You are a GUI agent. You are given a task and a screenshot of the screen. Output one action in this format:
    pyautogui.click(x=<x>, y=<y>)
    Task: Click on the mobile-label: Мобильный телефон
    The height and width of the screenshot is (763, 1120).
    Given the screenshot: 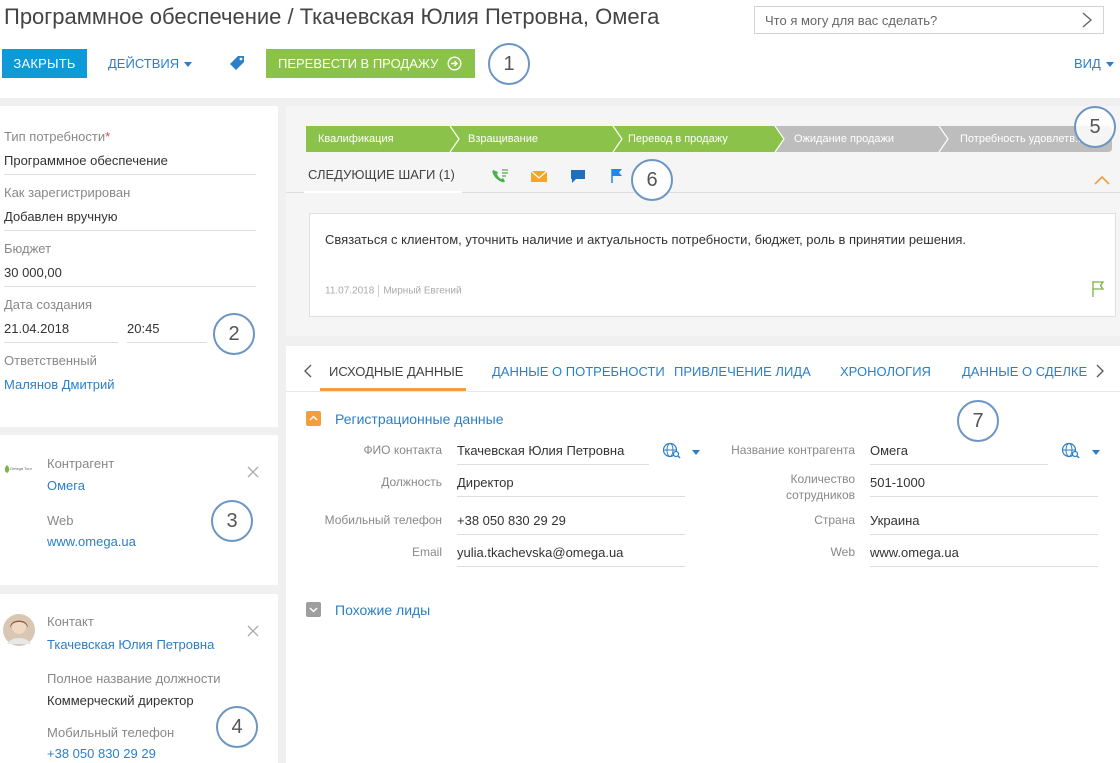 What is the action you would take?
    pyautogui.click(x=383, y=520)
    